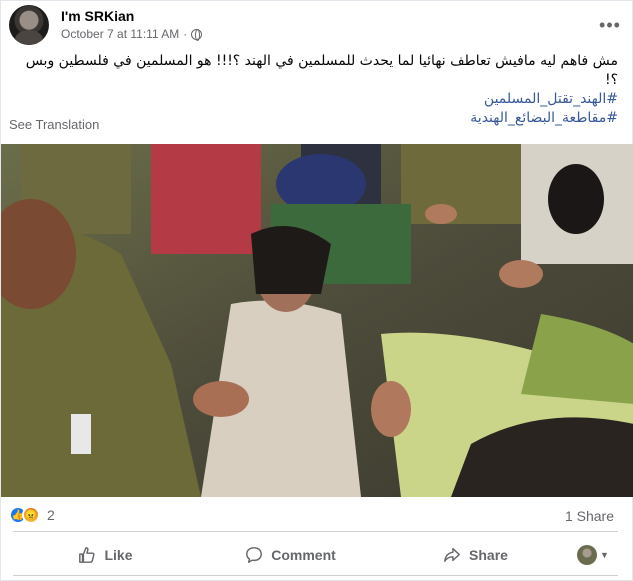 The width and height of the screenshot is (633, 581). I want to click on viewer-avatar, so click(587, 555).